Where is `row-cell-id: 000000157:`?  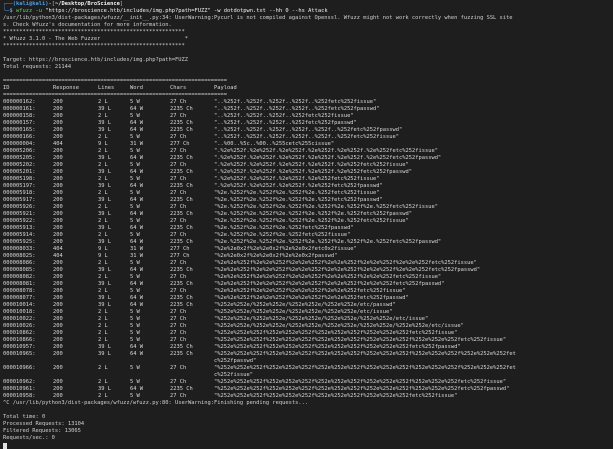 row-cell-id: 000000157: is located at coordinates (19, 123).